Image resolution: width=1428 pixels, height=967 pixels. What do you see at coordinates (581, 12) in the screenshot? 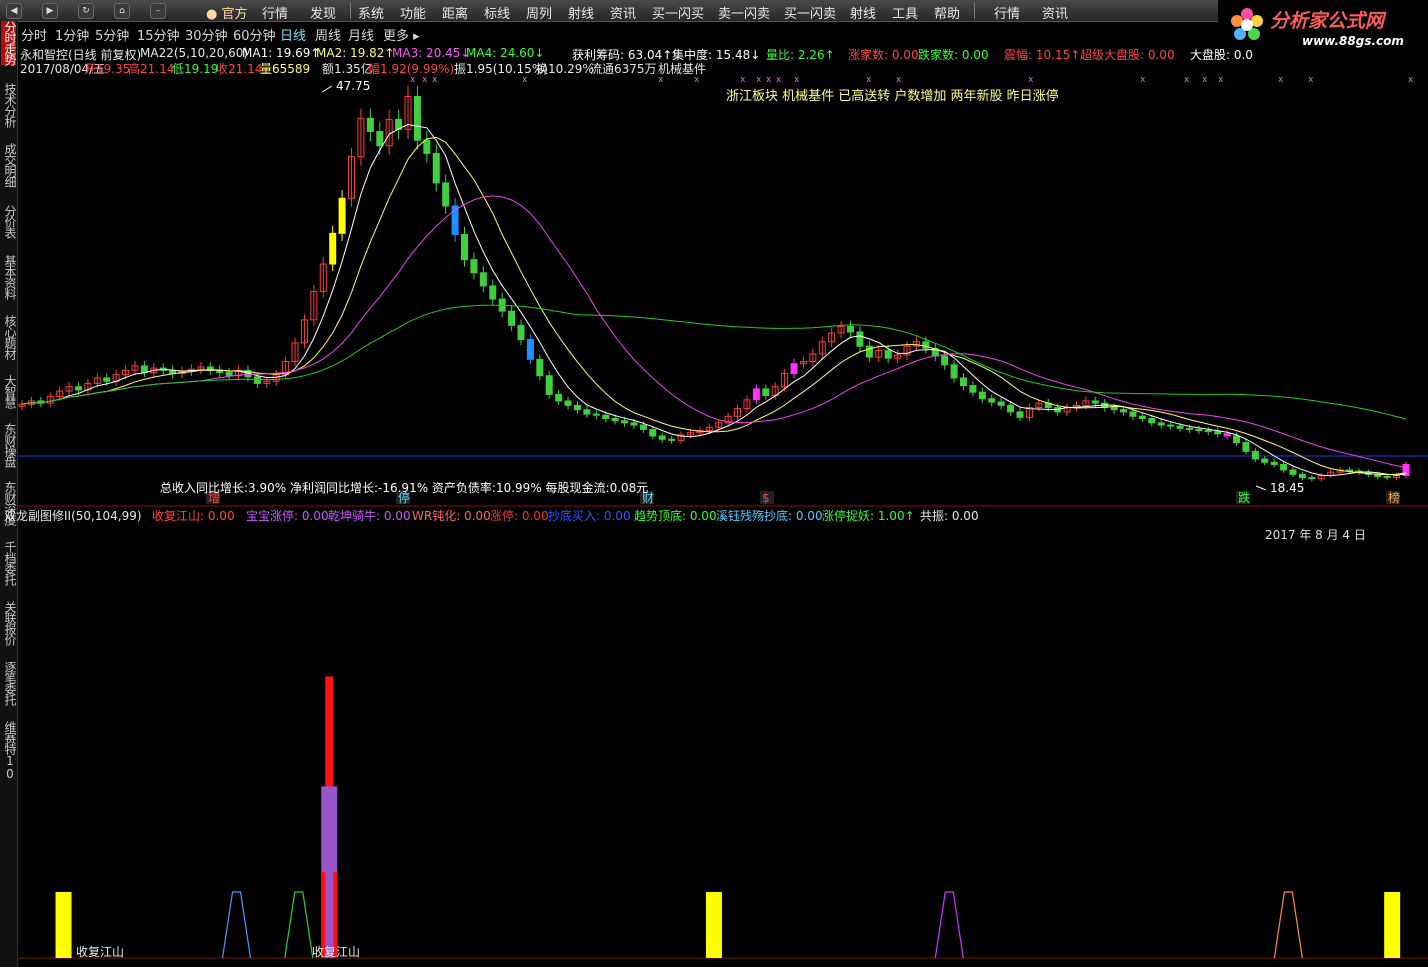
I see `menu-item-8: 射线` at bounding box center [581, 12].